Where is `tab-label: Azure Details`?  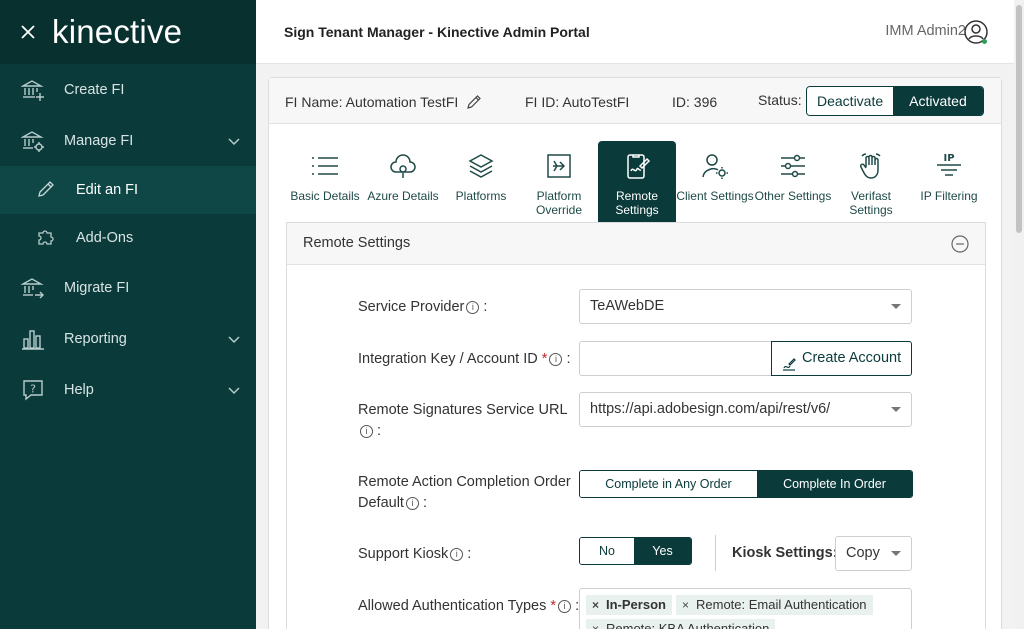
tab-label: Azure Details is located at coordinates (403, 196).